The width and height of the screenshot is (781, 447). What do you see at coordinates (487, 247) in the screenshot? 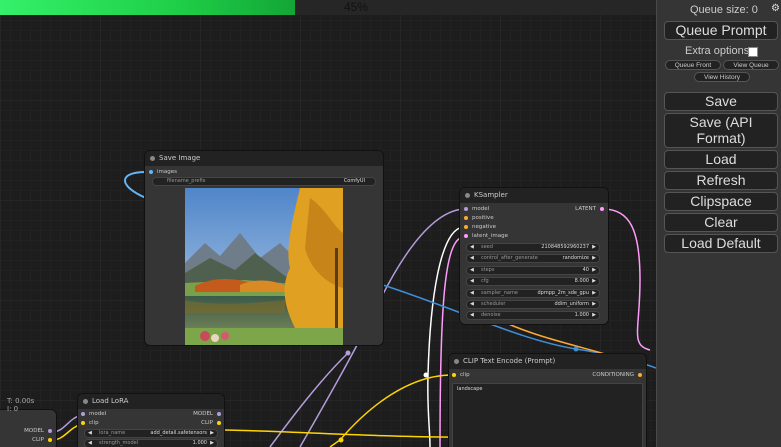
I see `widget-label: seed` at bounding box center [487, 247].